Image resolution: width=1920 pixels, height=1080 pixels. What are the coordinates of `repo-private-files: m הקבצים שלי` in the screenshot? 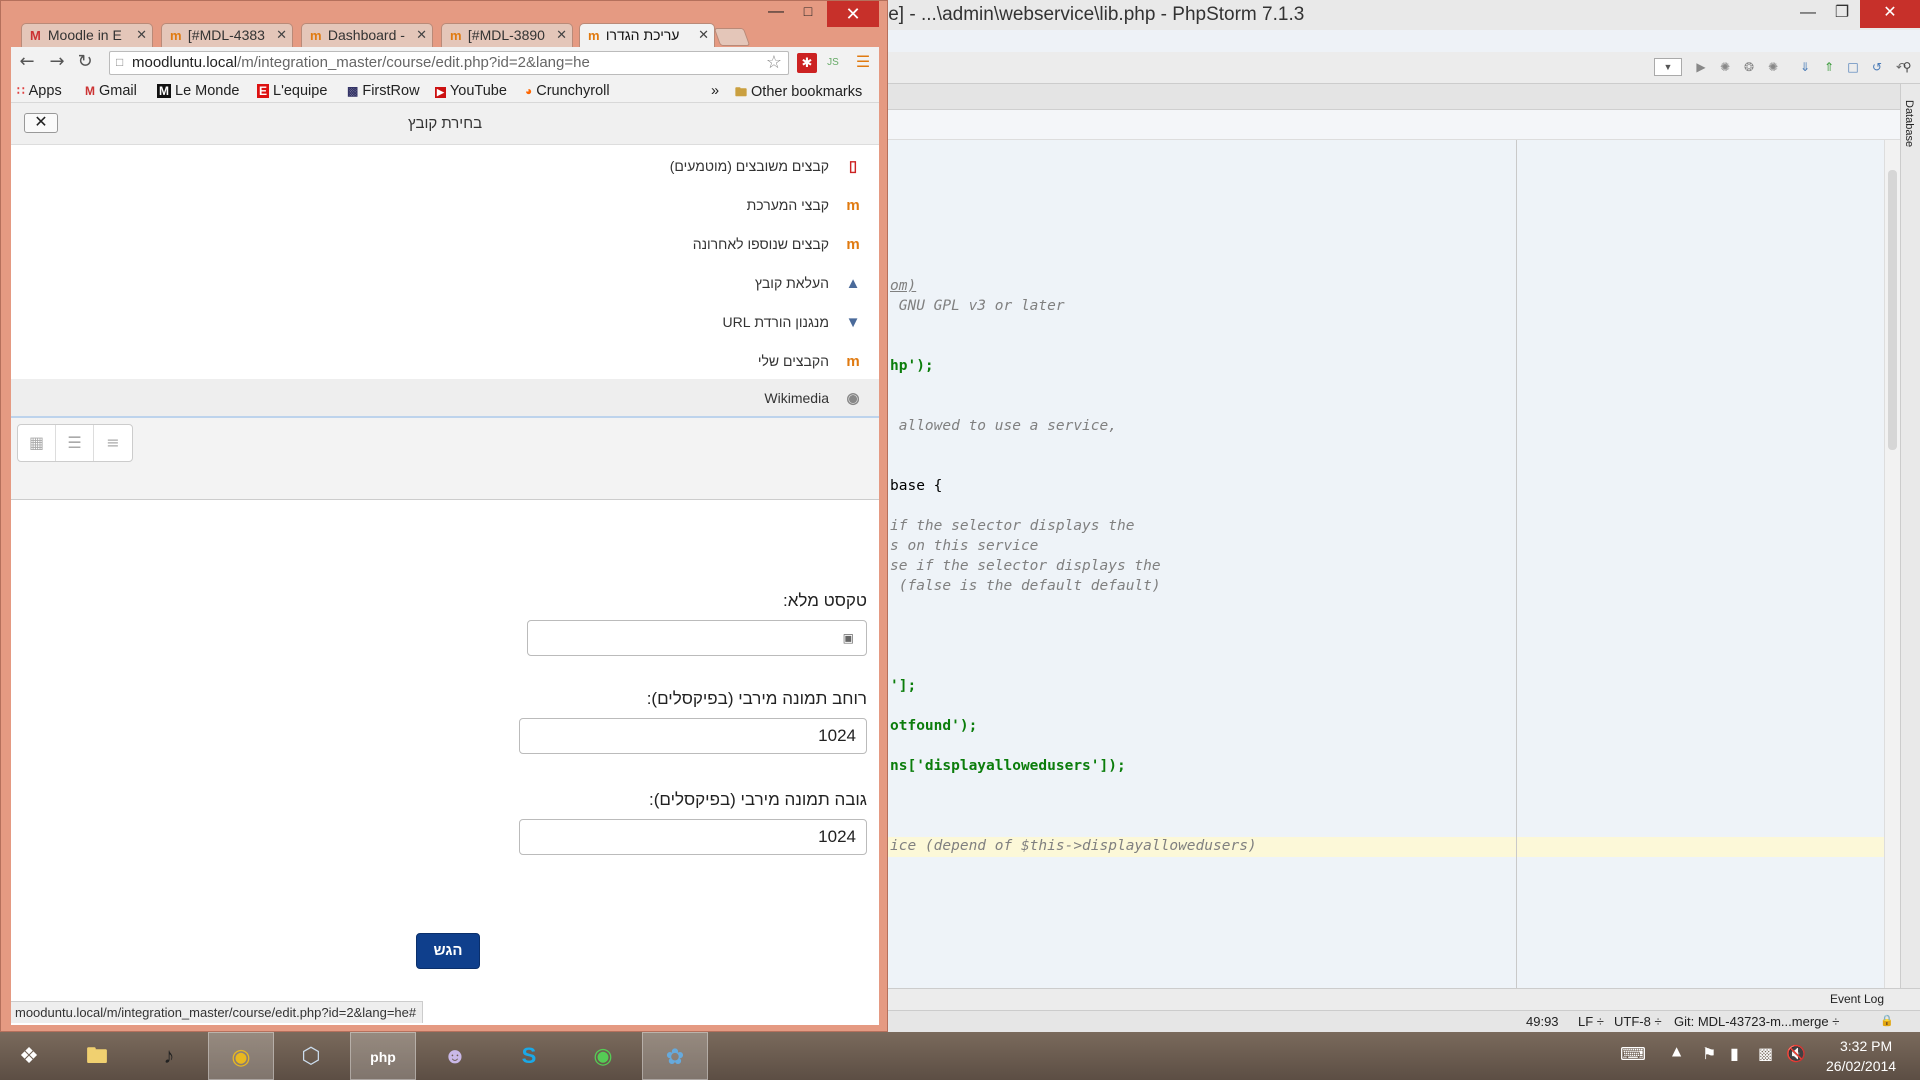 It's located at (445, 361).